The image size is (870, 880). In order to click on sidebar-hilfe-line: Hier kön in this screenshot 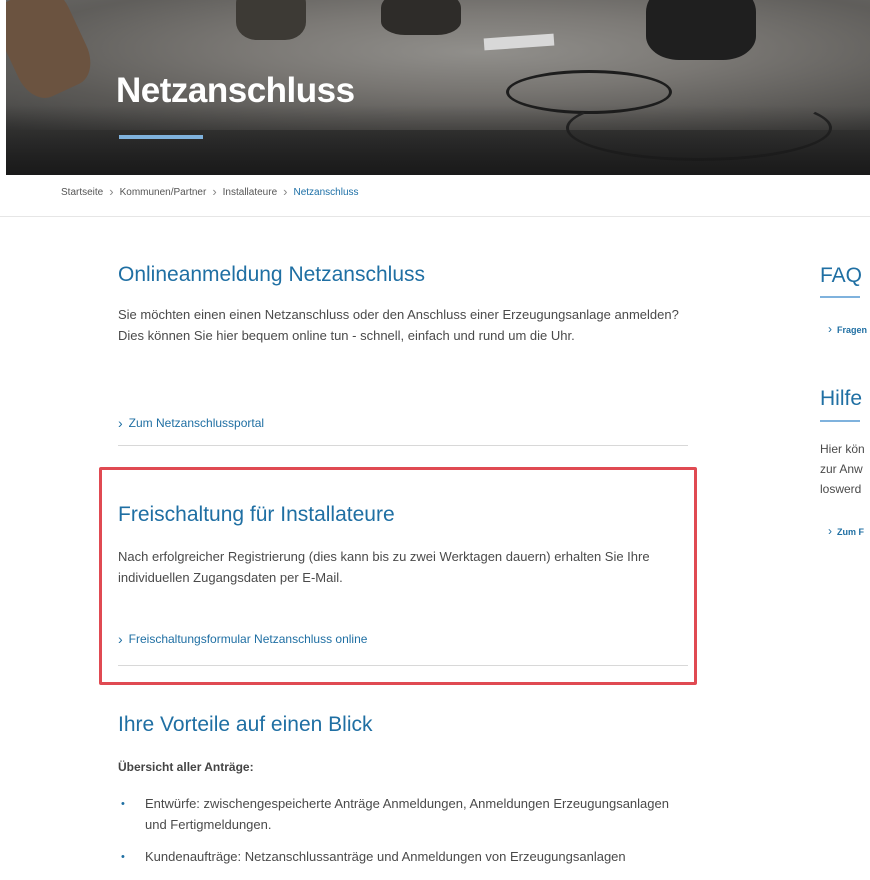, I will do `click(842, 449)`.